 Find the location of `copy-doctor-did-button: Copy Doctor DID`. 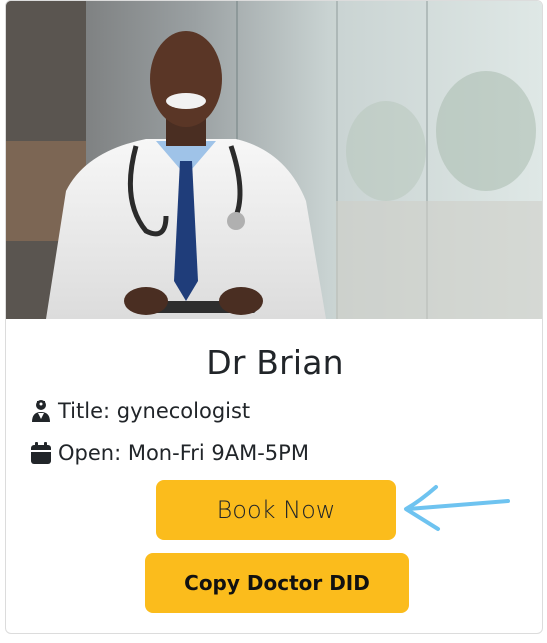

copy-doctor-did-button: Copy Doctor DID is located at coordinates (277, 583).